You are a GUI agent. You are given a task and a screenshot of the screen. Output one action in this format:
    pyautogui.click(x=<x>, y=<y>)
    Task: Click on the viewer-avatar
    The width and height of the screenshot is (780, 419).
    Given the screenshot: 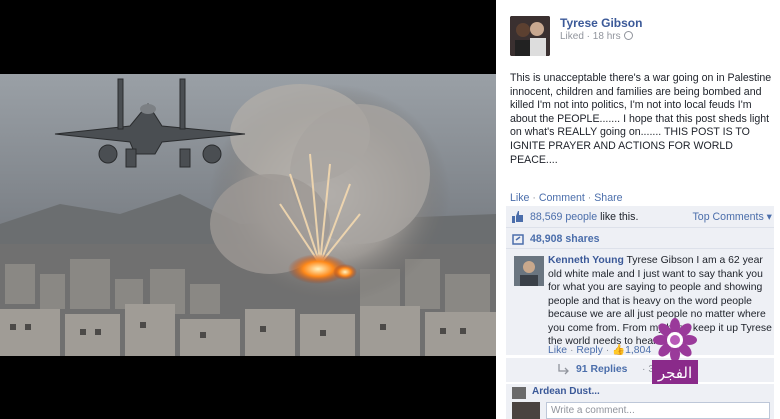 What is the action you would take?
    pyautogui.click(x=526, y=410)
    